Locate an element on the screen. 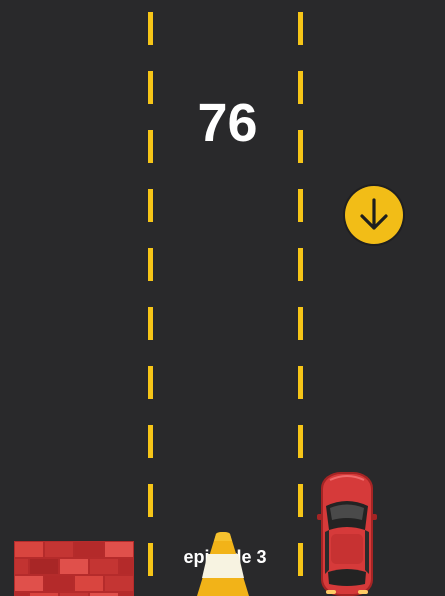 The width and height of the screenshot is (445, 596). arrow-down-icon is located at coordinates (374, 215).